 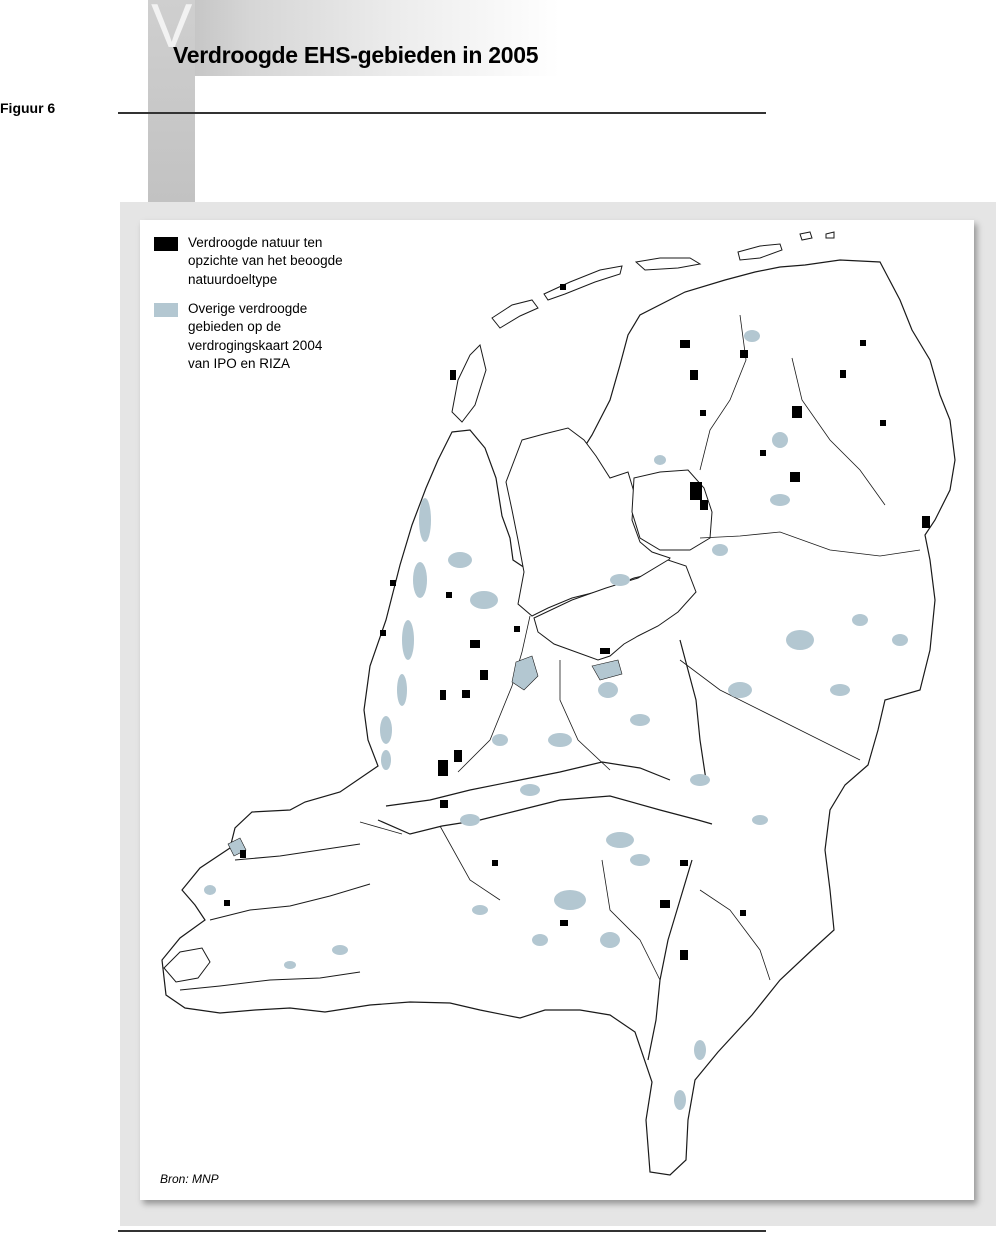 What do you see at coordinates (442, 113) in the screenshot?
I see `top-rule` at bounding box center [442, 113].